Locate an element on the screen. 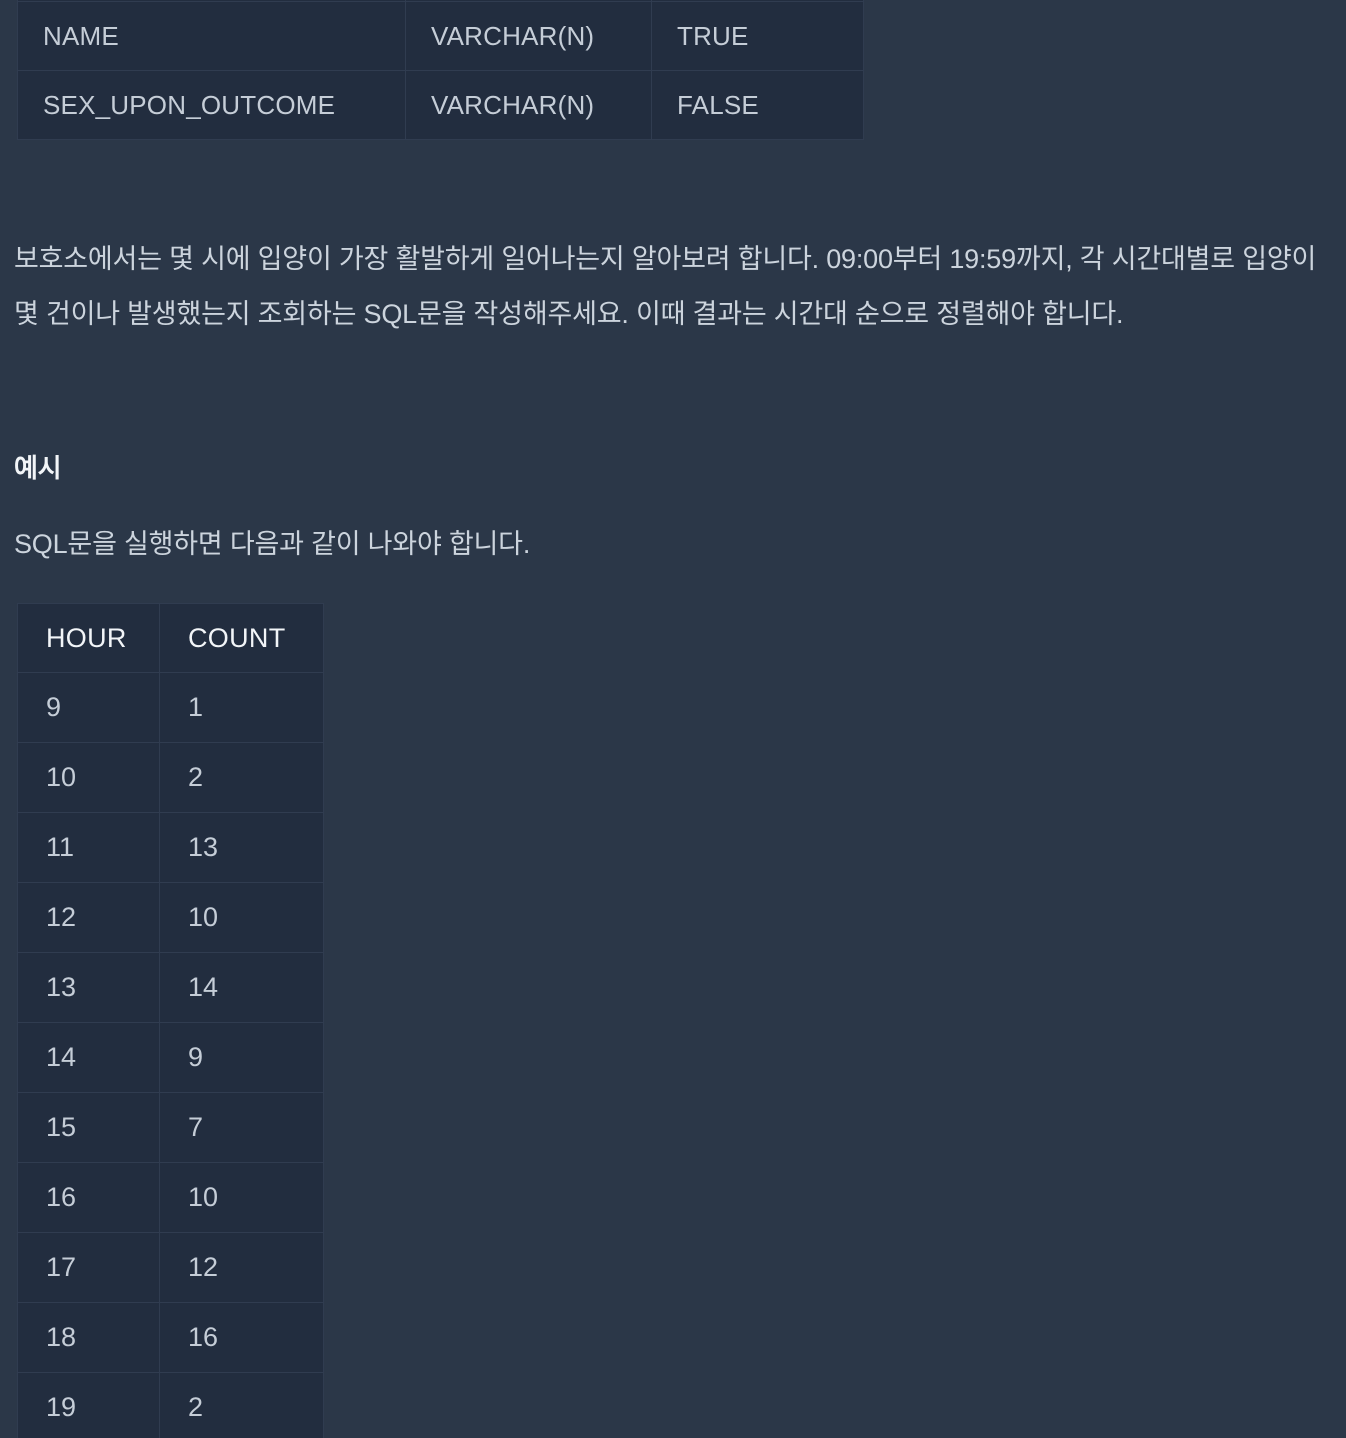  table-row: 15 7 is located at coordinates (170, 1127).